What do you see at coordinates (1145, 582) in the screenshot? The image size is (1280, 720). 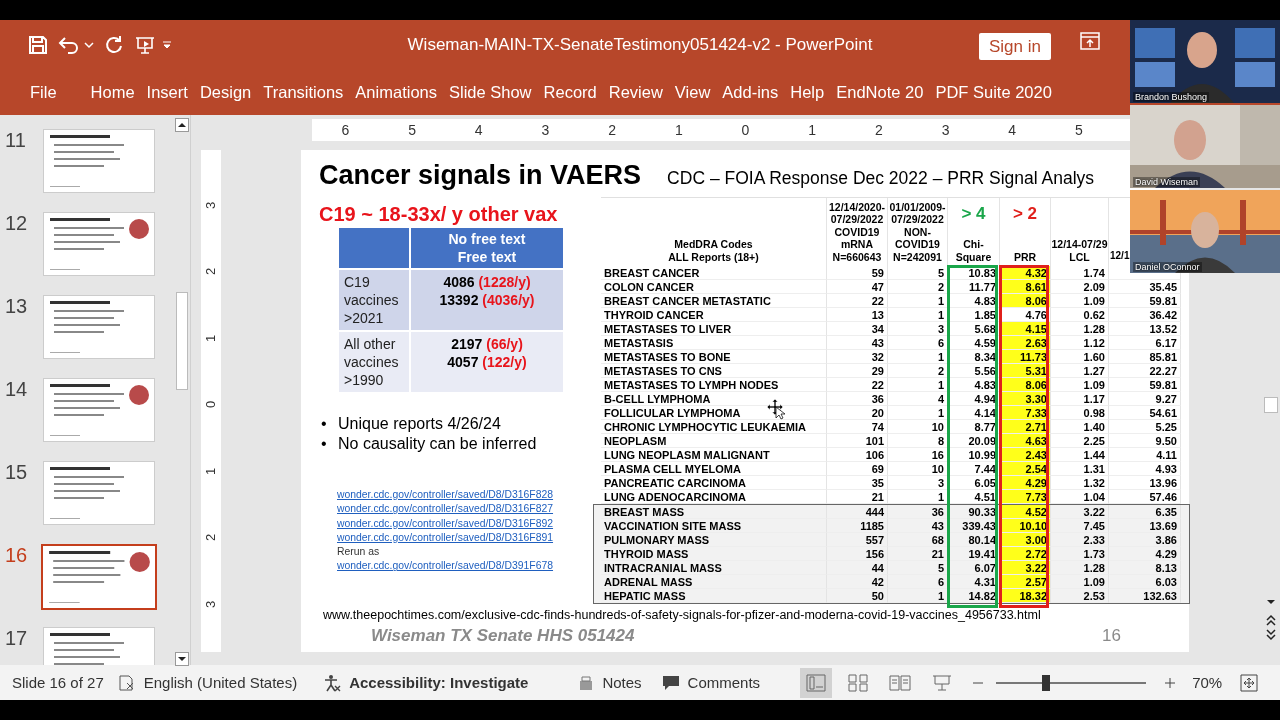 I see `table-cell: 6.03` at bounding box center [1145, 582].